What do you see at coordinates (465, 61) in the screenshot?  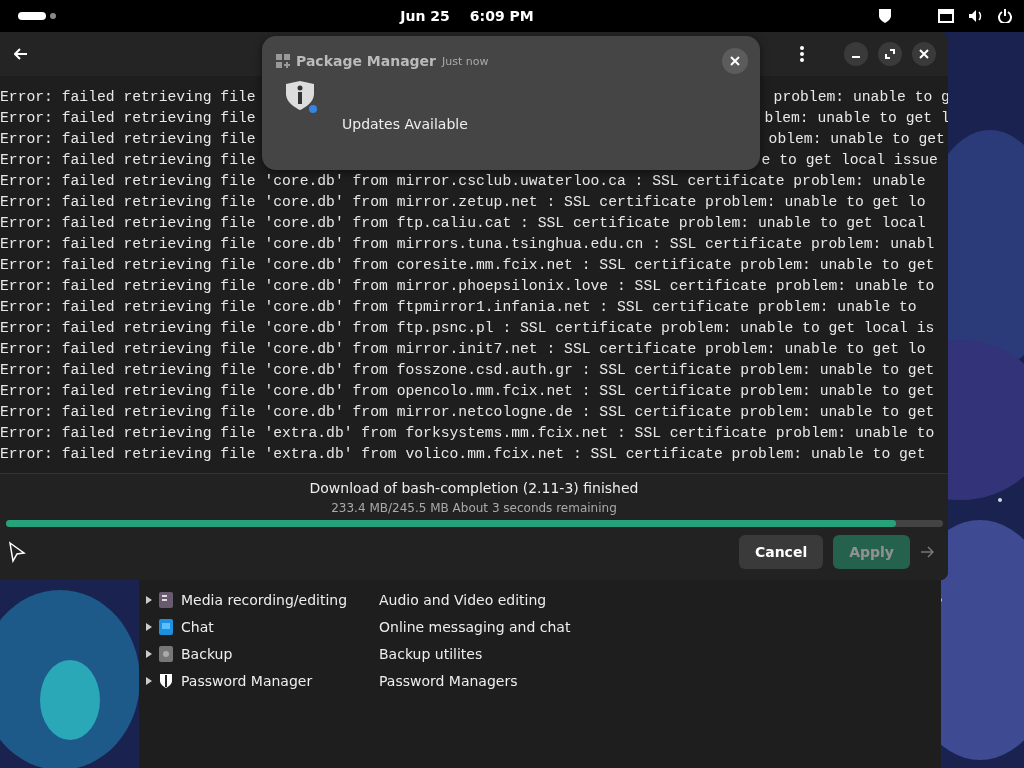 I see `notification-time: Just now` at bounding box center [465, 61].